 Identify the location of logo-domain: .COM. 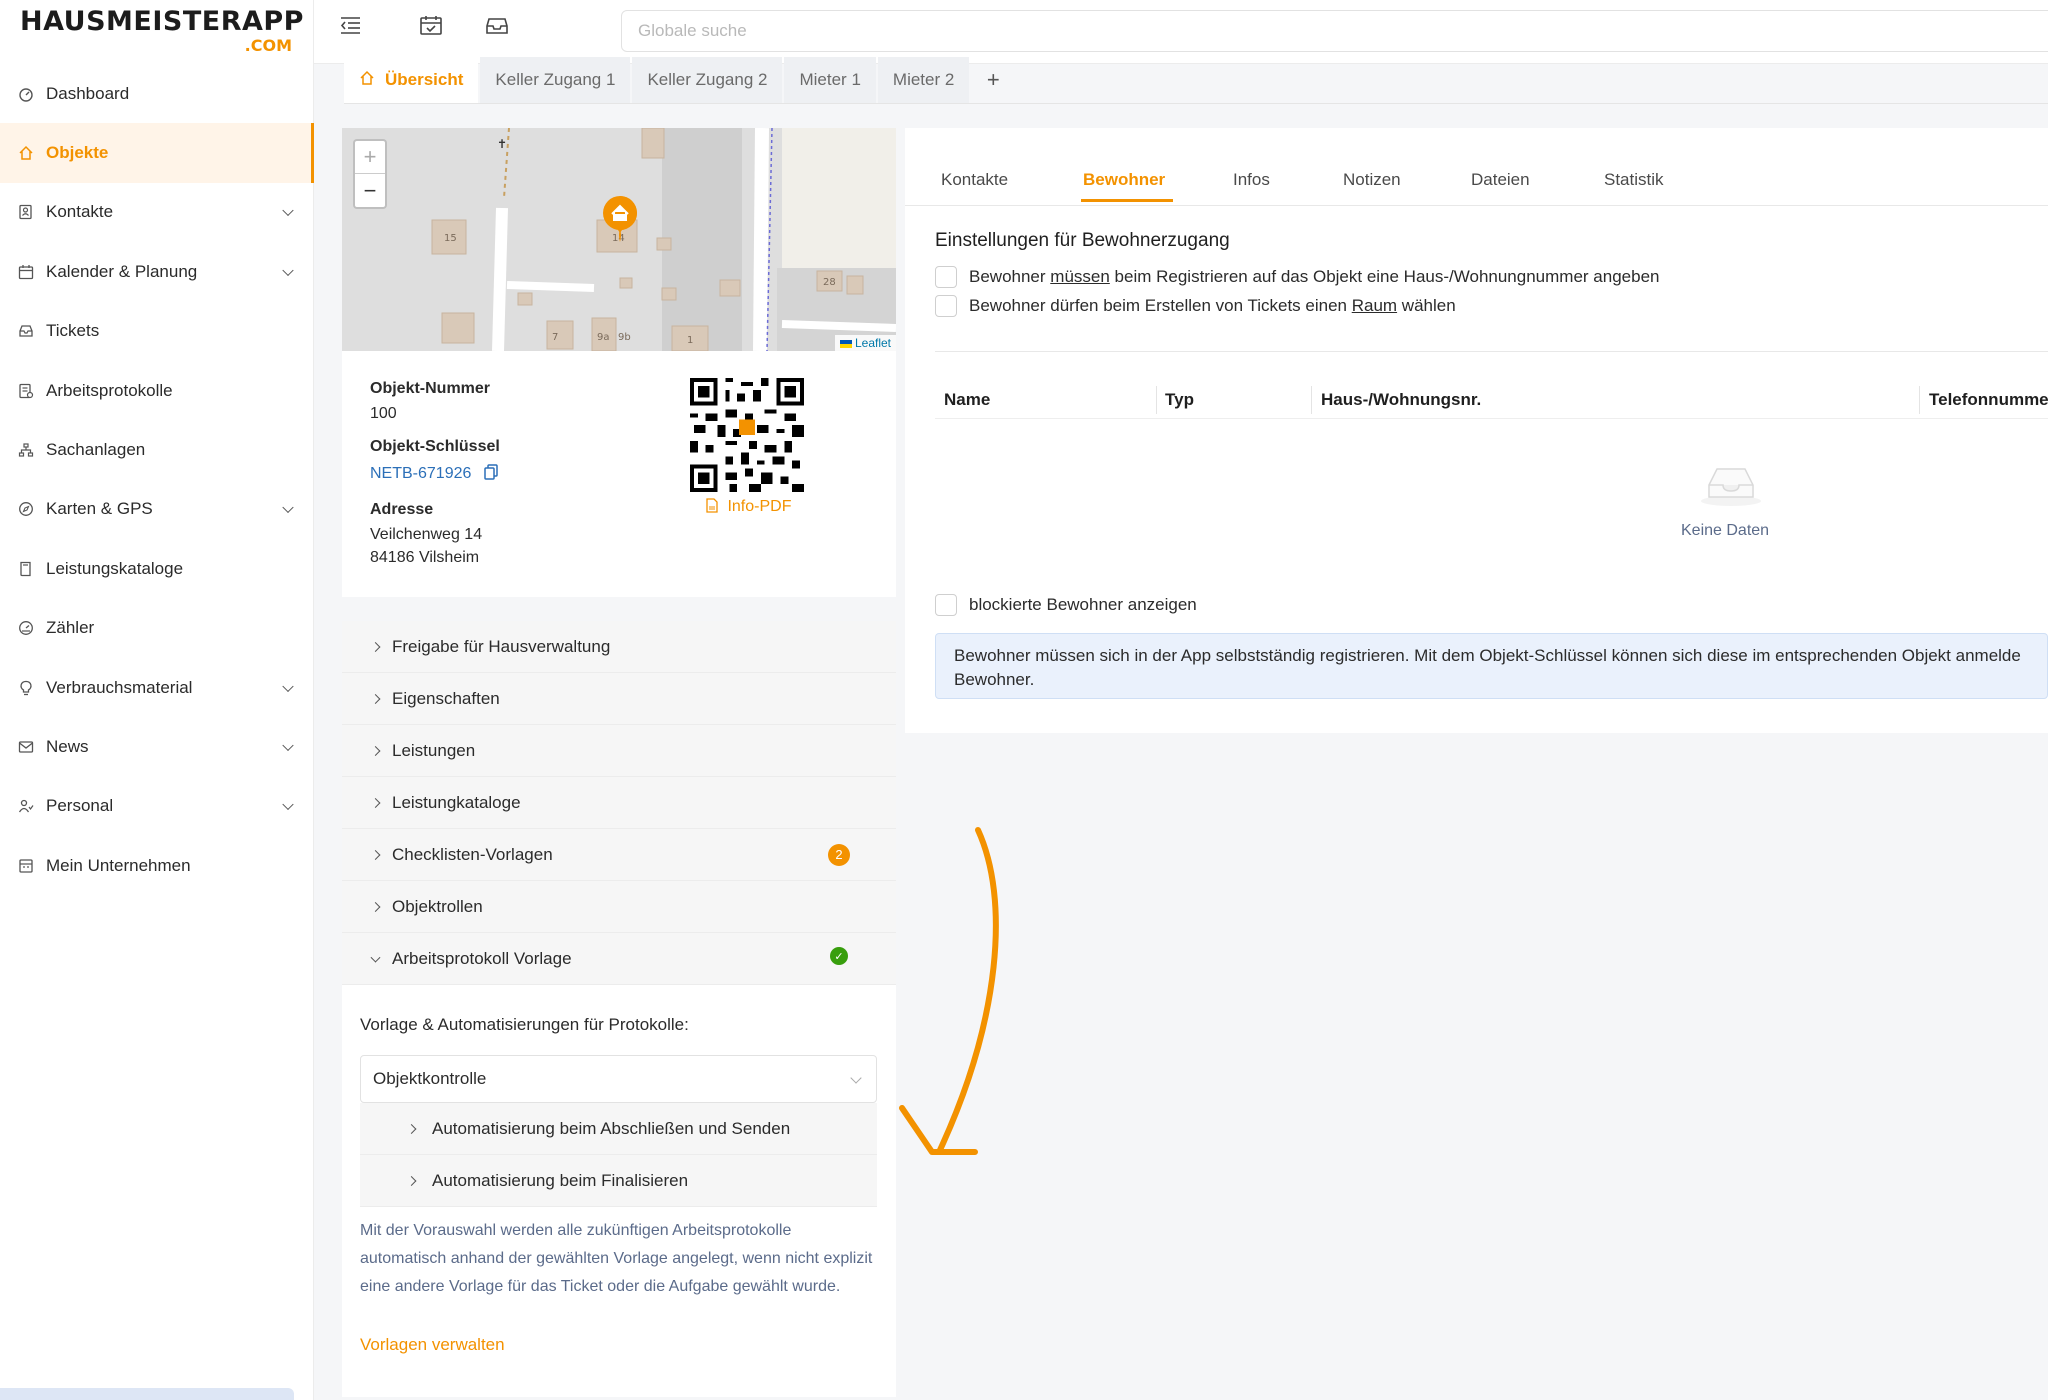
(268, 45).